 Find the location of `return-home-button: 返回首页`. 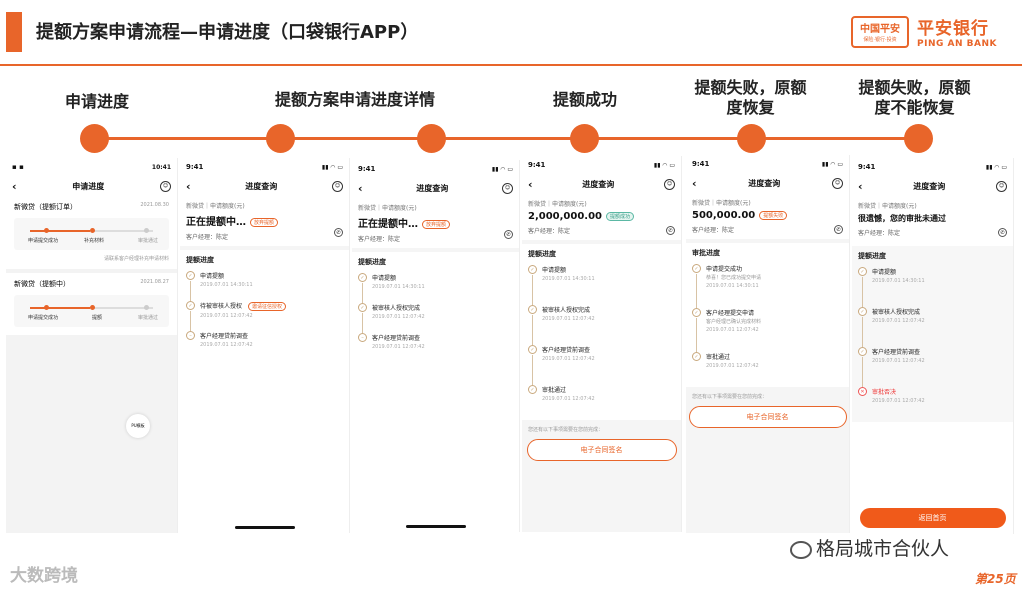

return-home-button: 返回首页 is located at coordinates (932, 518).